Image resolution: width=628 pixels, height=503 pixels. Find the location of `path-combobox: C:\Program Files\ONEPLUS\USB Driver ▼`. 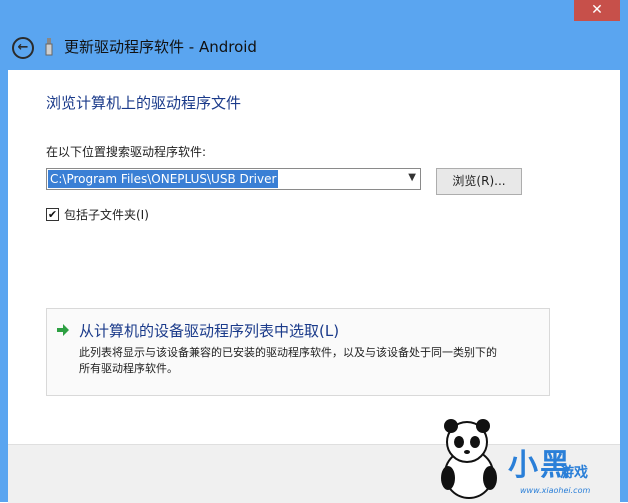

path-combobox: C:\Program Files\ONEPLUS\USB Driver ▼ is located at coordinates (233, 179).